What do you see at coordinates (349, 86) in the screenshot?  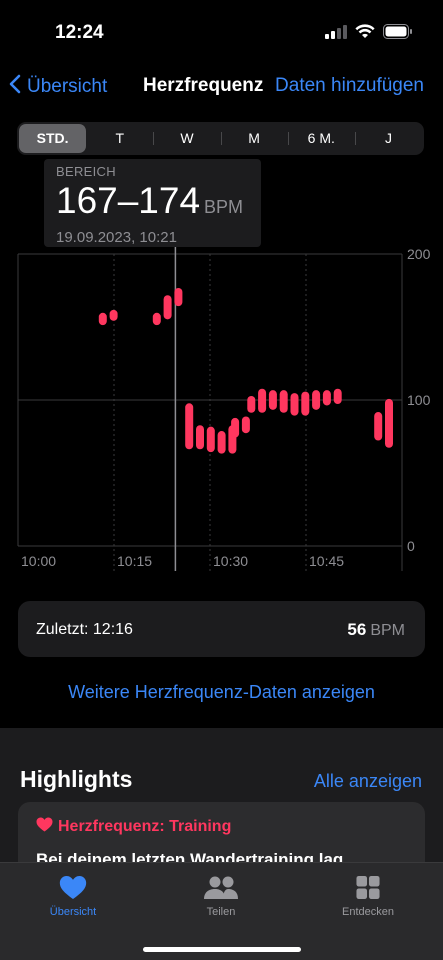 I see `add-data-button: Daten hinzufügen` at bounding box center [349, 86].